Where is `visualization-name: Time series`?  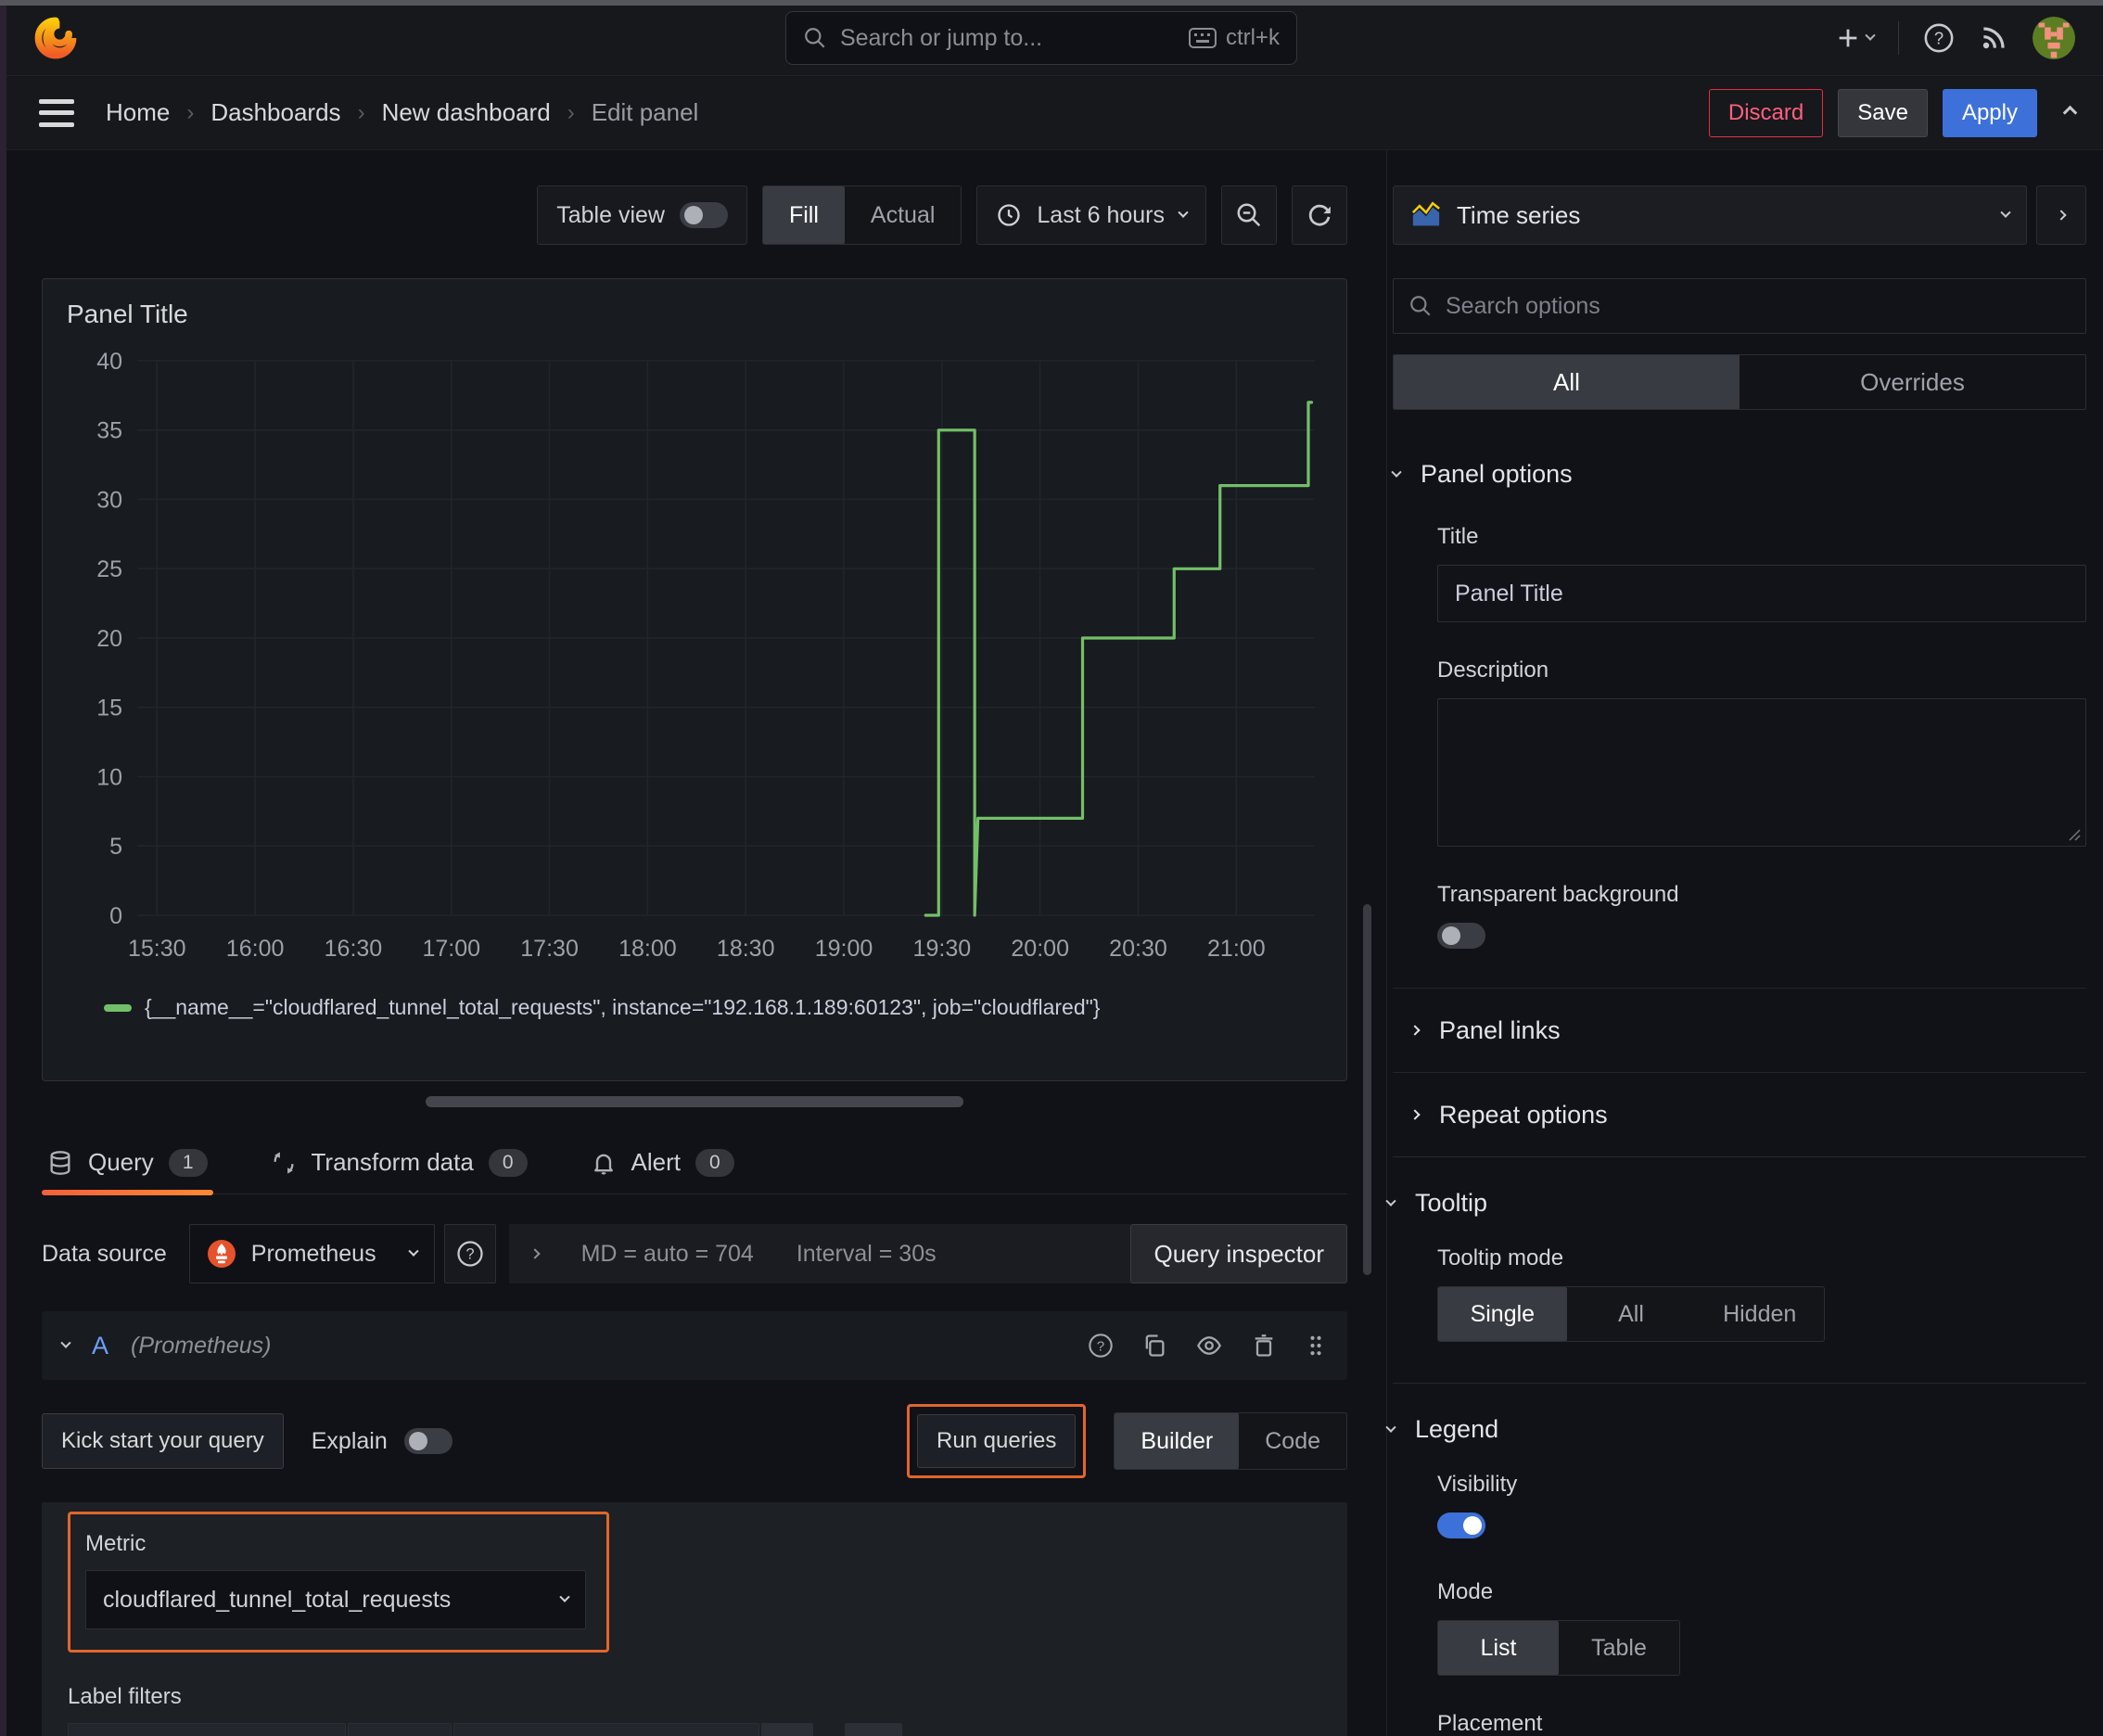 visualization-name: Time series is located at coordinates (1519, 214).